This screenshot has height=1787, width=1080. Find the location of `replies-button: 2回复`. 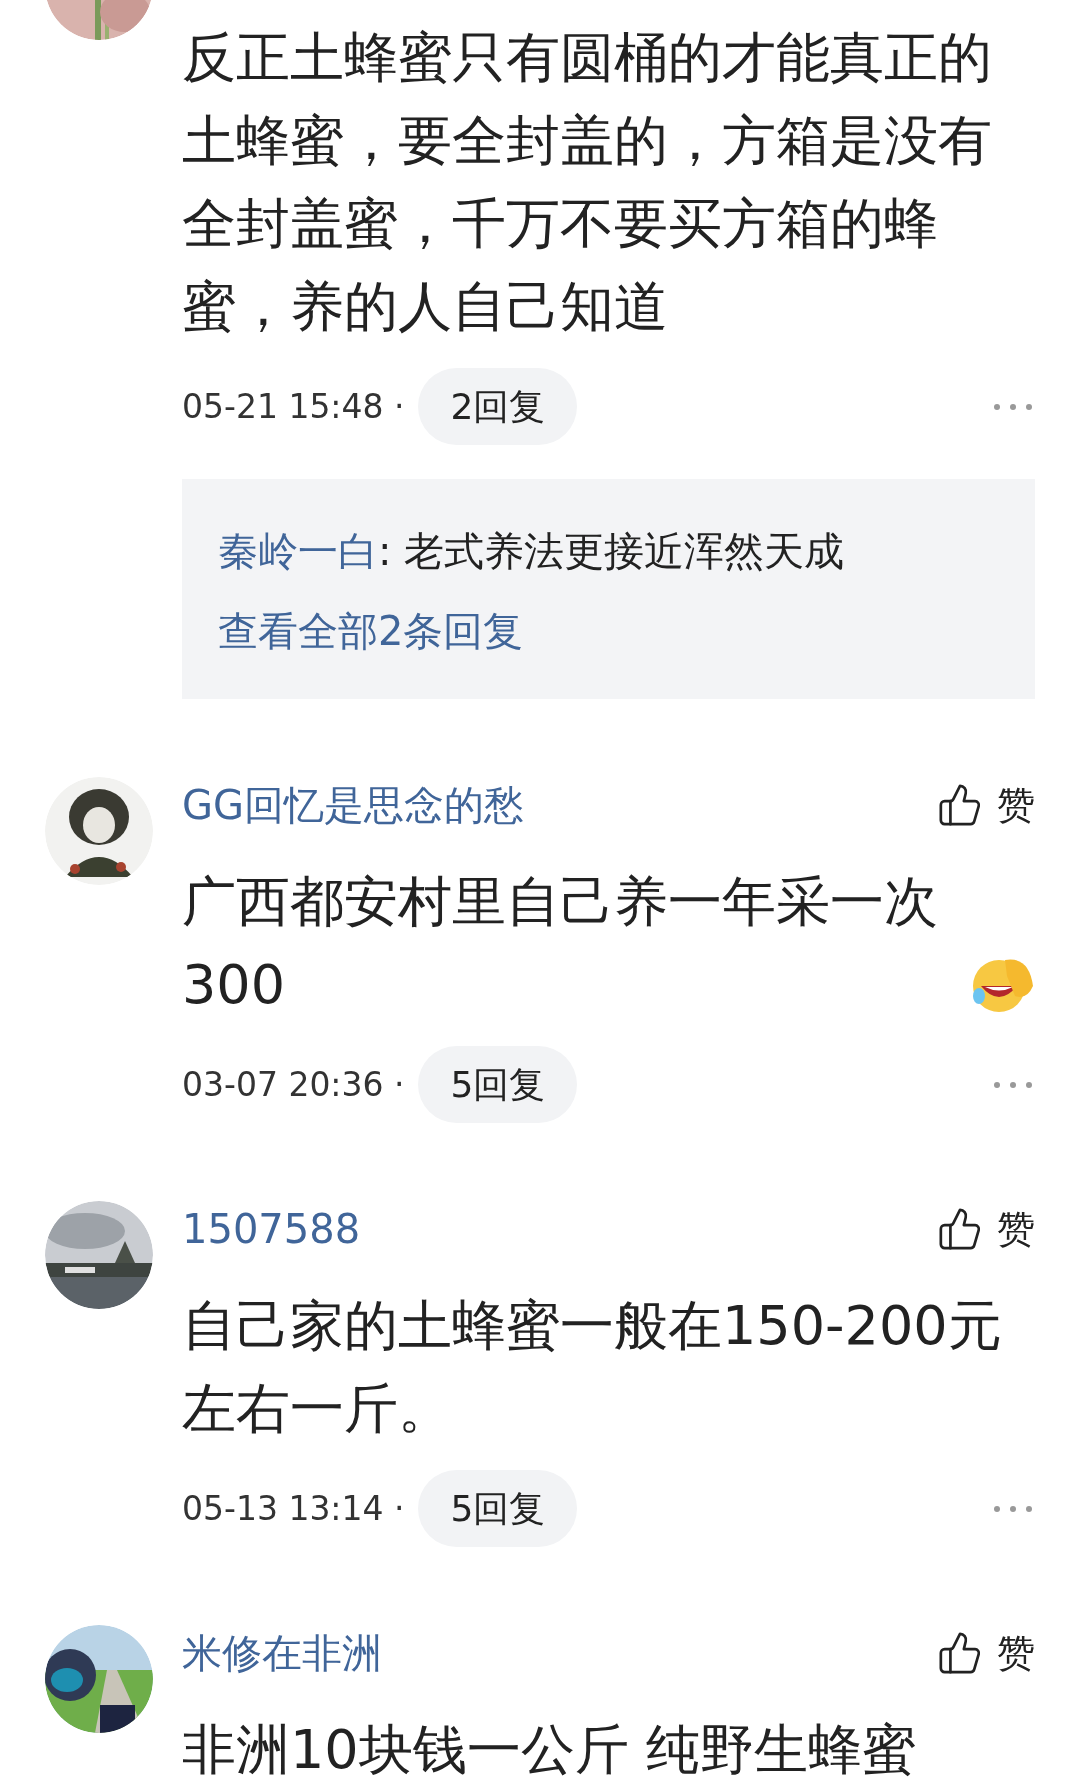

replies-button: 2回复 is located at coordinates (498, 406).